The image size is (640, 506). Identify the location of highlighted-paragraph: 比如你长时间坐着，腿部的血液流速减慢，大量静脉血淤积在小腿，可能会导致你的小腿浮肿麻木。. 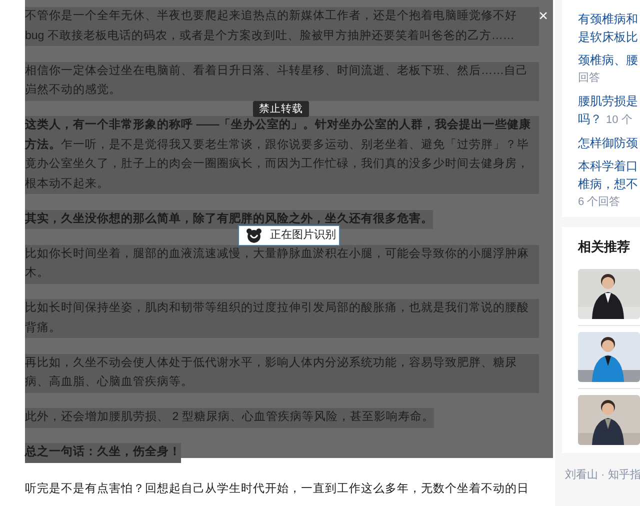
(282, 264).